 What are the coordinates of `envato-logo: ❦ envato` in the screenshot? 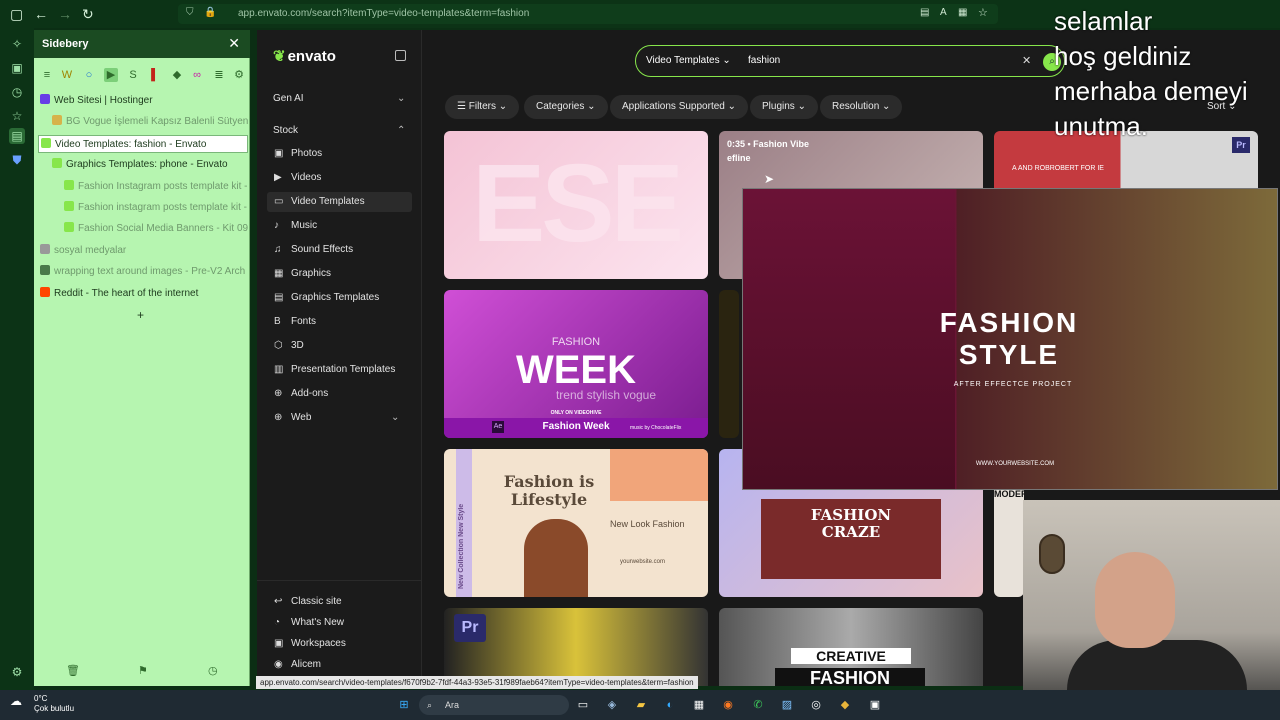 It's located at (304, 56).